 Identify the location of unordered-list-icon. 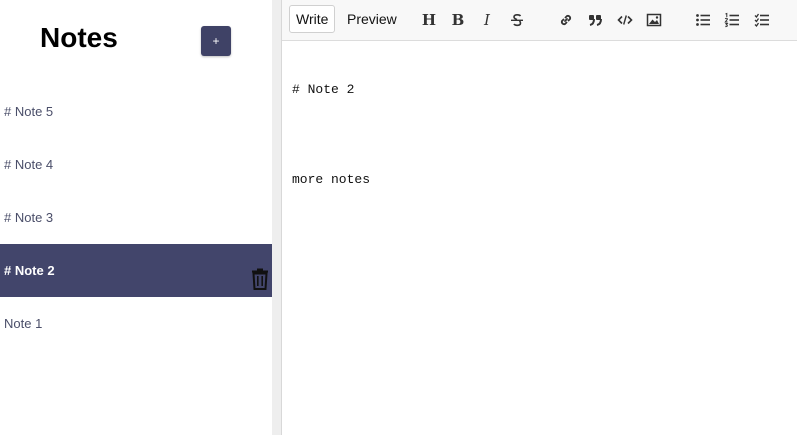
(703, 20).